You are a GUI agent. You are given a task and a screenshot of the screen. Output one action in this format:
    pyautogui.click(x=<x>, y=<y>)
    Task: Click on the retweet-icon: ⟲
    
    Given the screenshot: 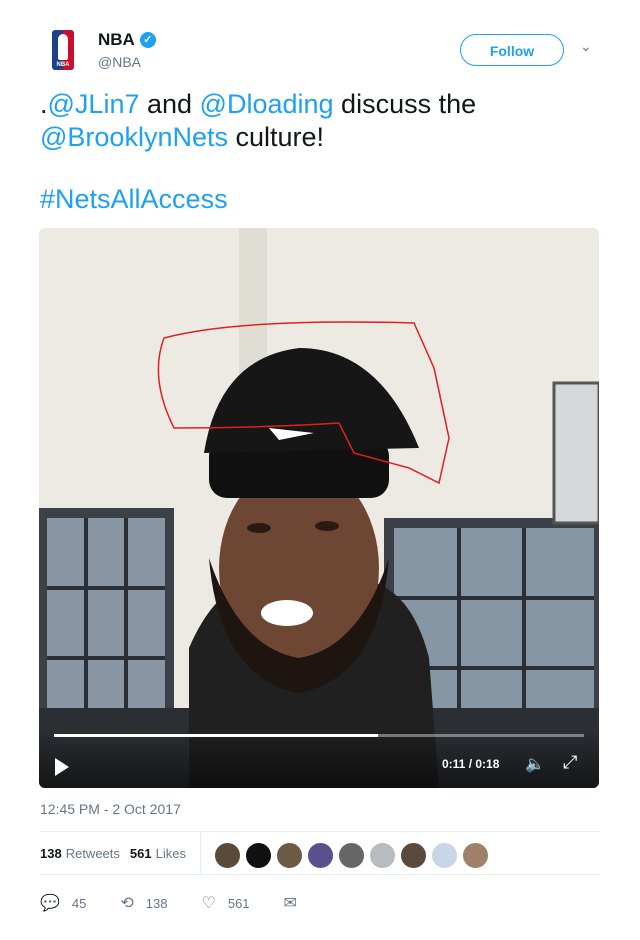 What is the action you would take?
    pyautogui.click(x=127, y=903)
    